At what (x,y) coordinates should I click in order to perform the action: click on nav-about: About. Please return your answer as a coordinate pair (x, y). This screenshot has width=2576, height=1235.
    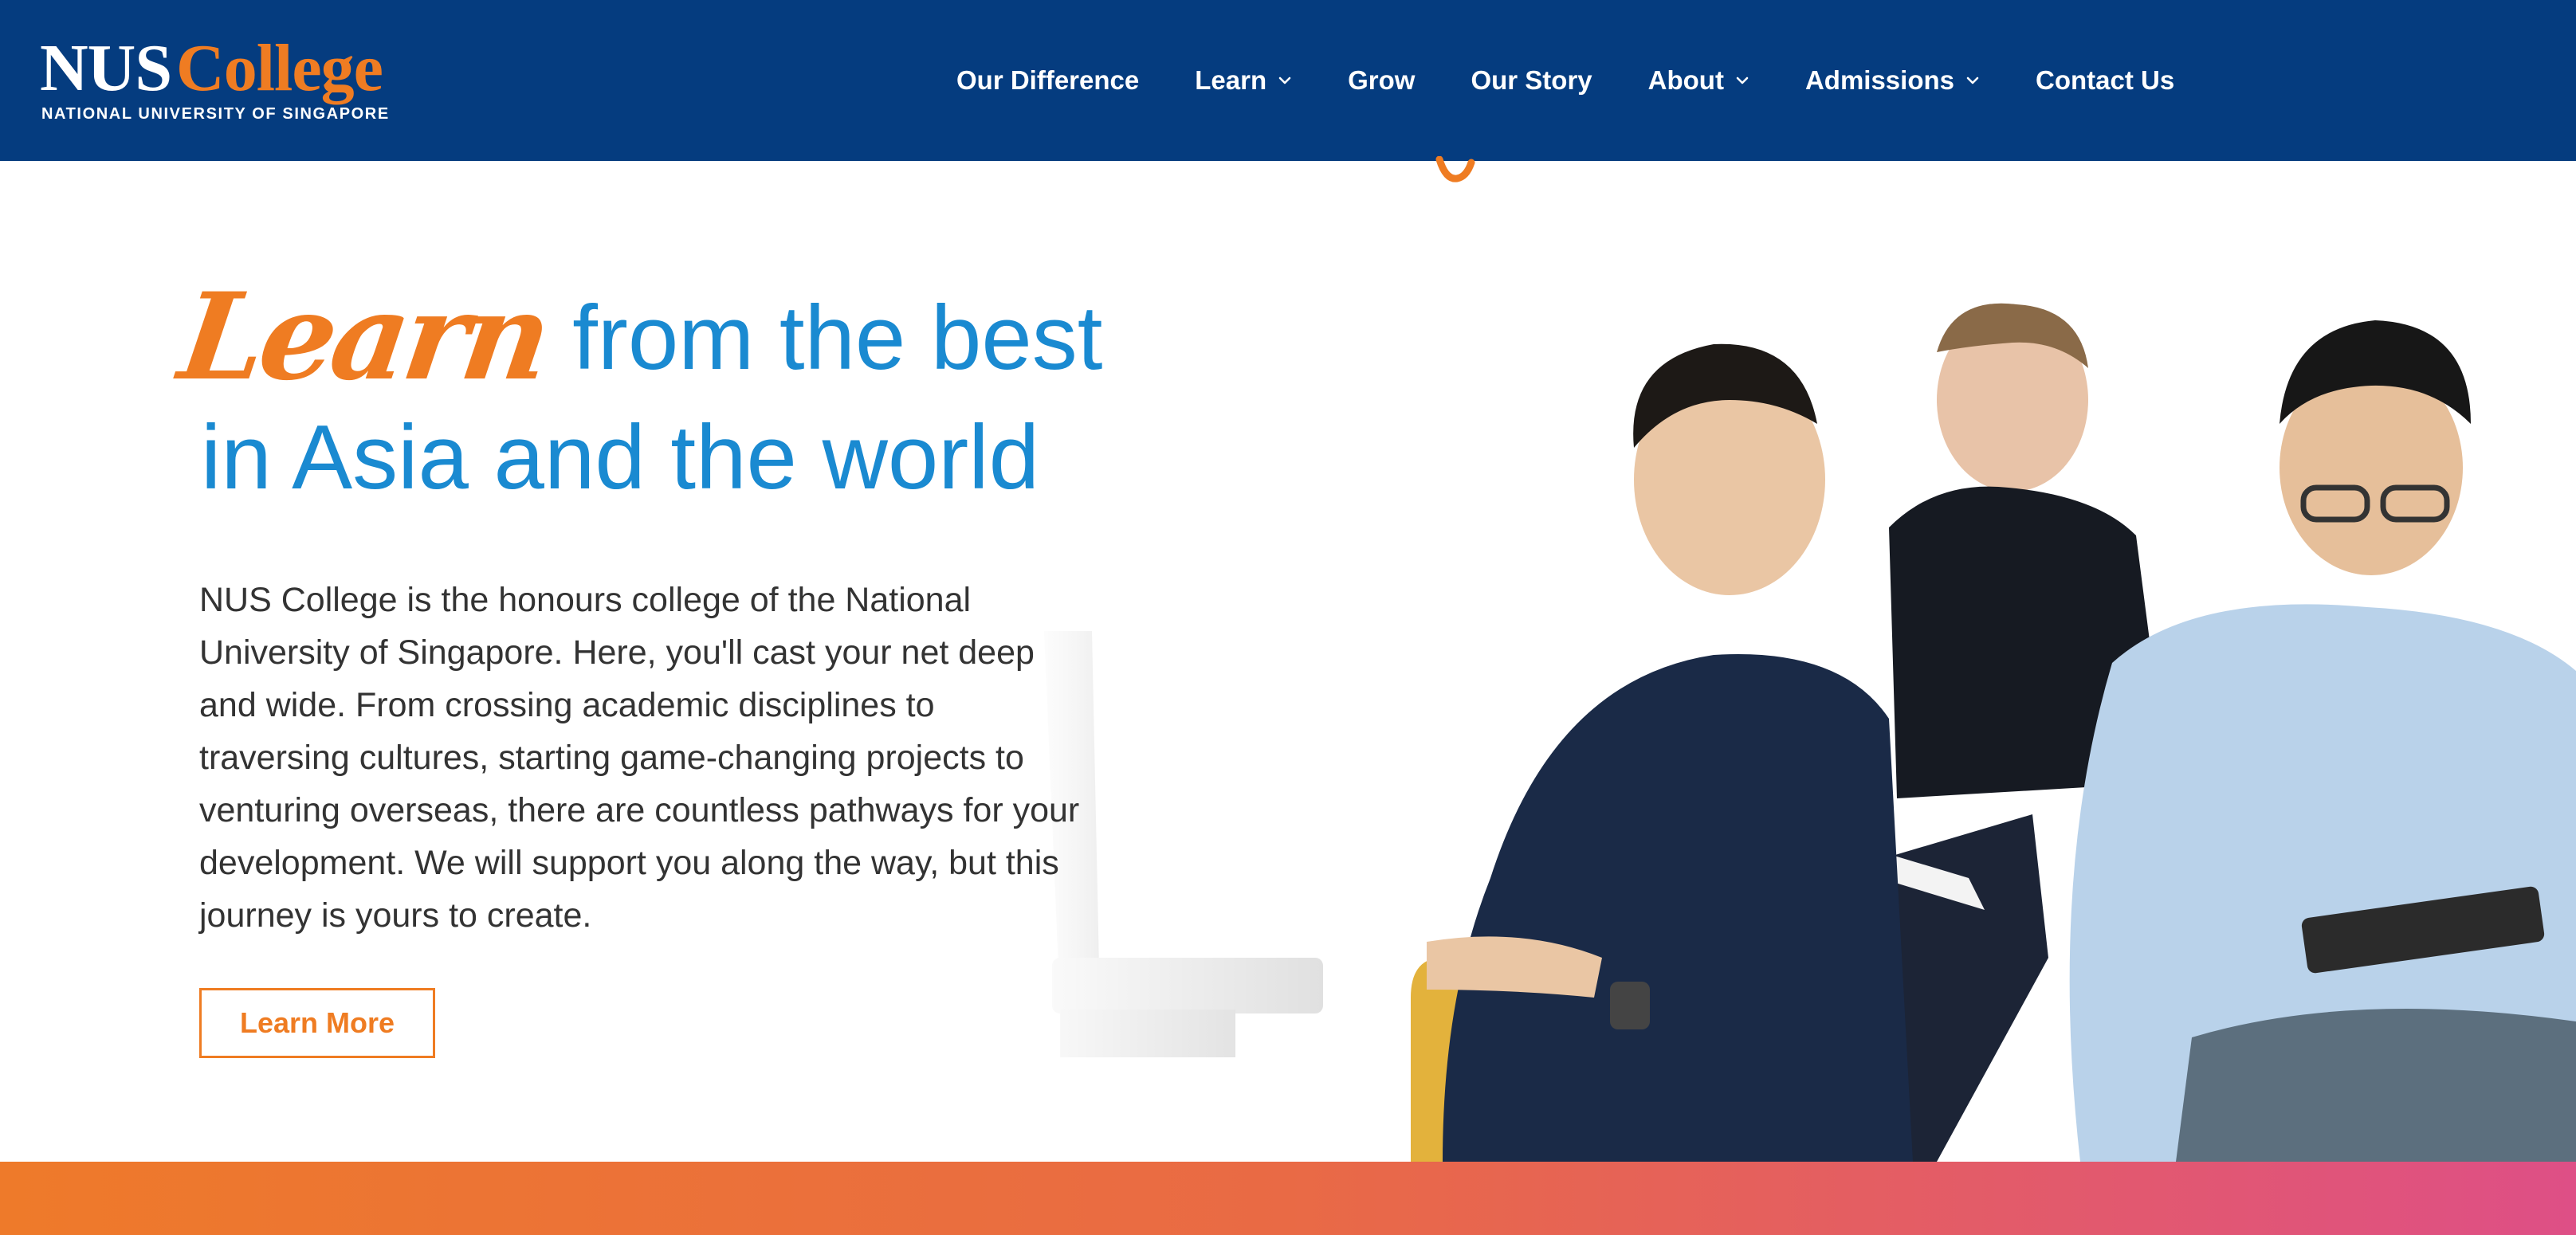
    Looking at the image, I should click on (1698, 81).